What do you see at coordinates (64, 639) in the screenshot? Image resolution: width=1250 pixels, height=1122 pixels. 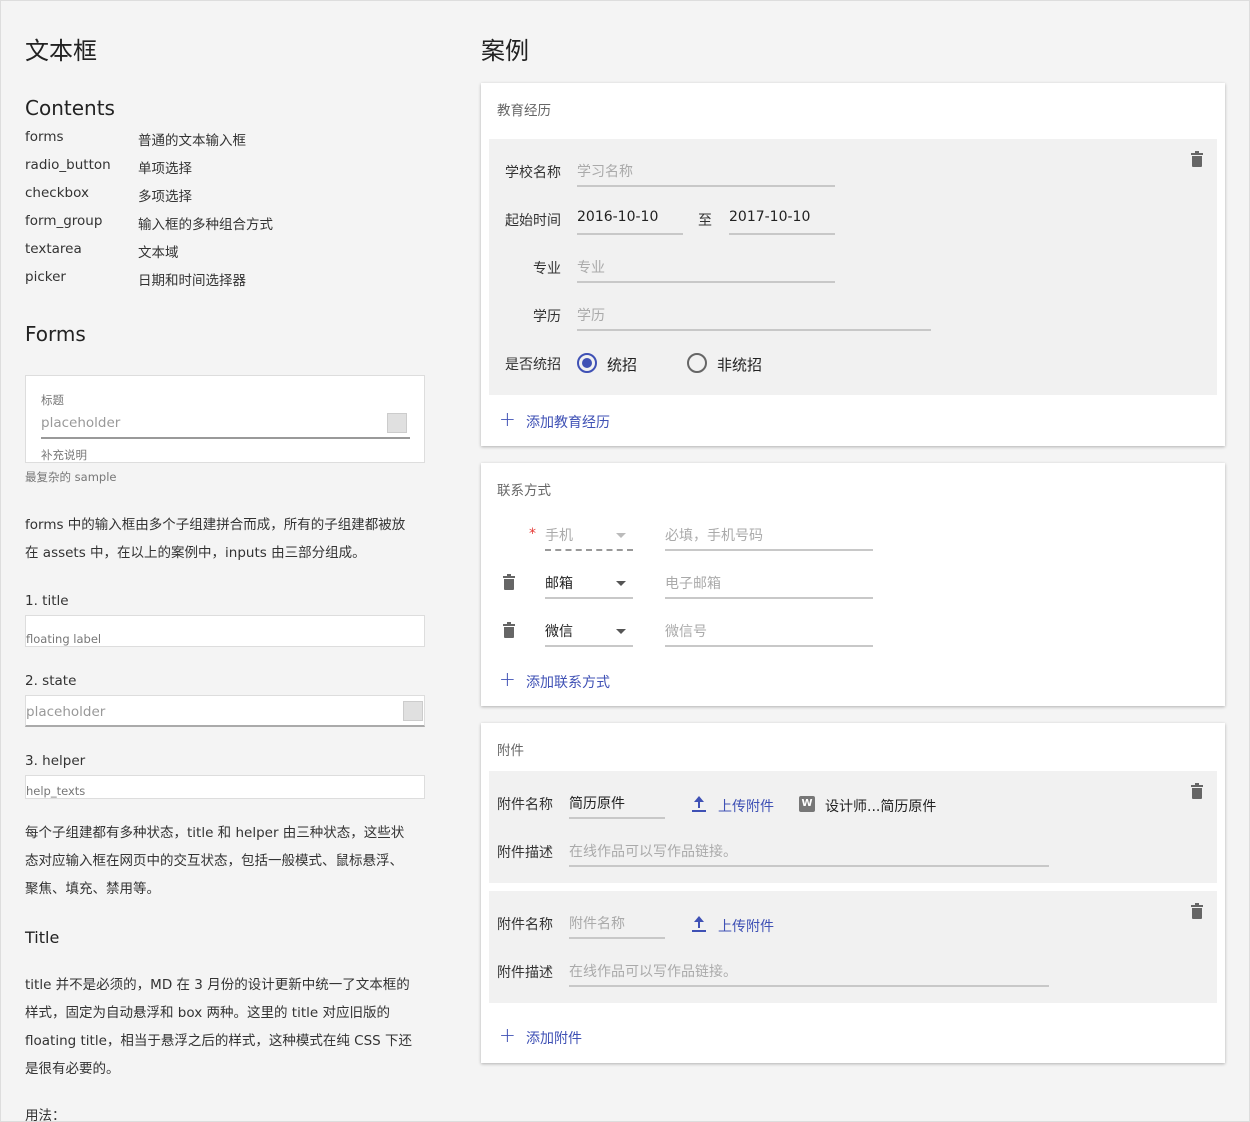 I see `floating-label: floating label` at bounding box center [64, 639].